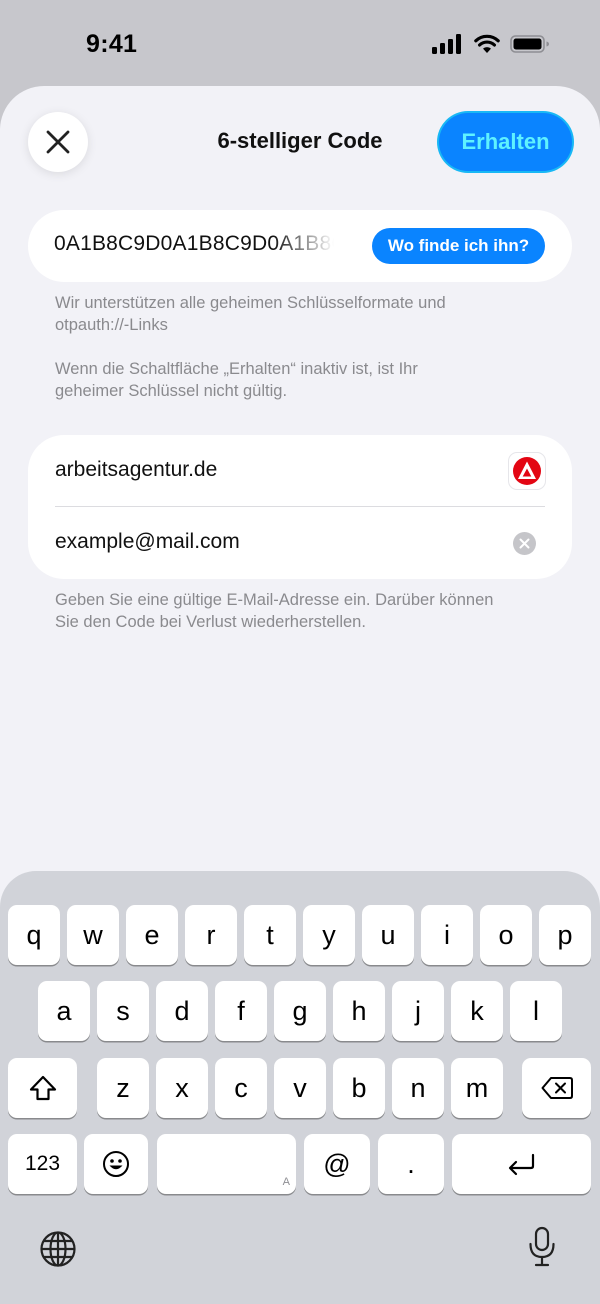 This screenshot has width=600, height=1304. What do you see at coordinates (241, 1011) in the screenshot?
I see `key-f: f` at bounding box center [241, 1011].